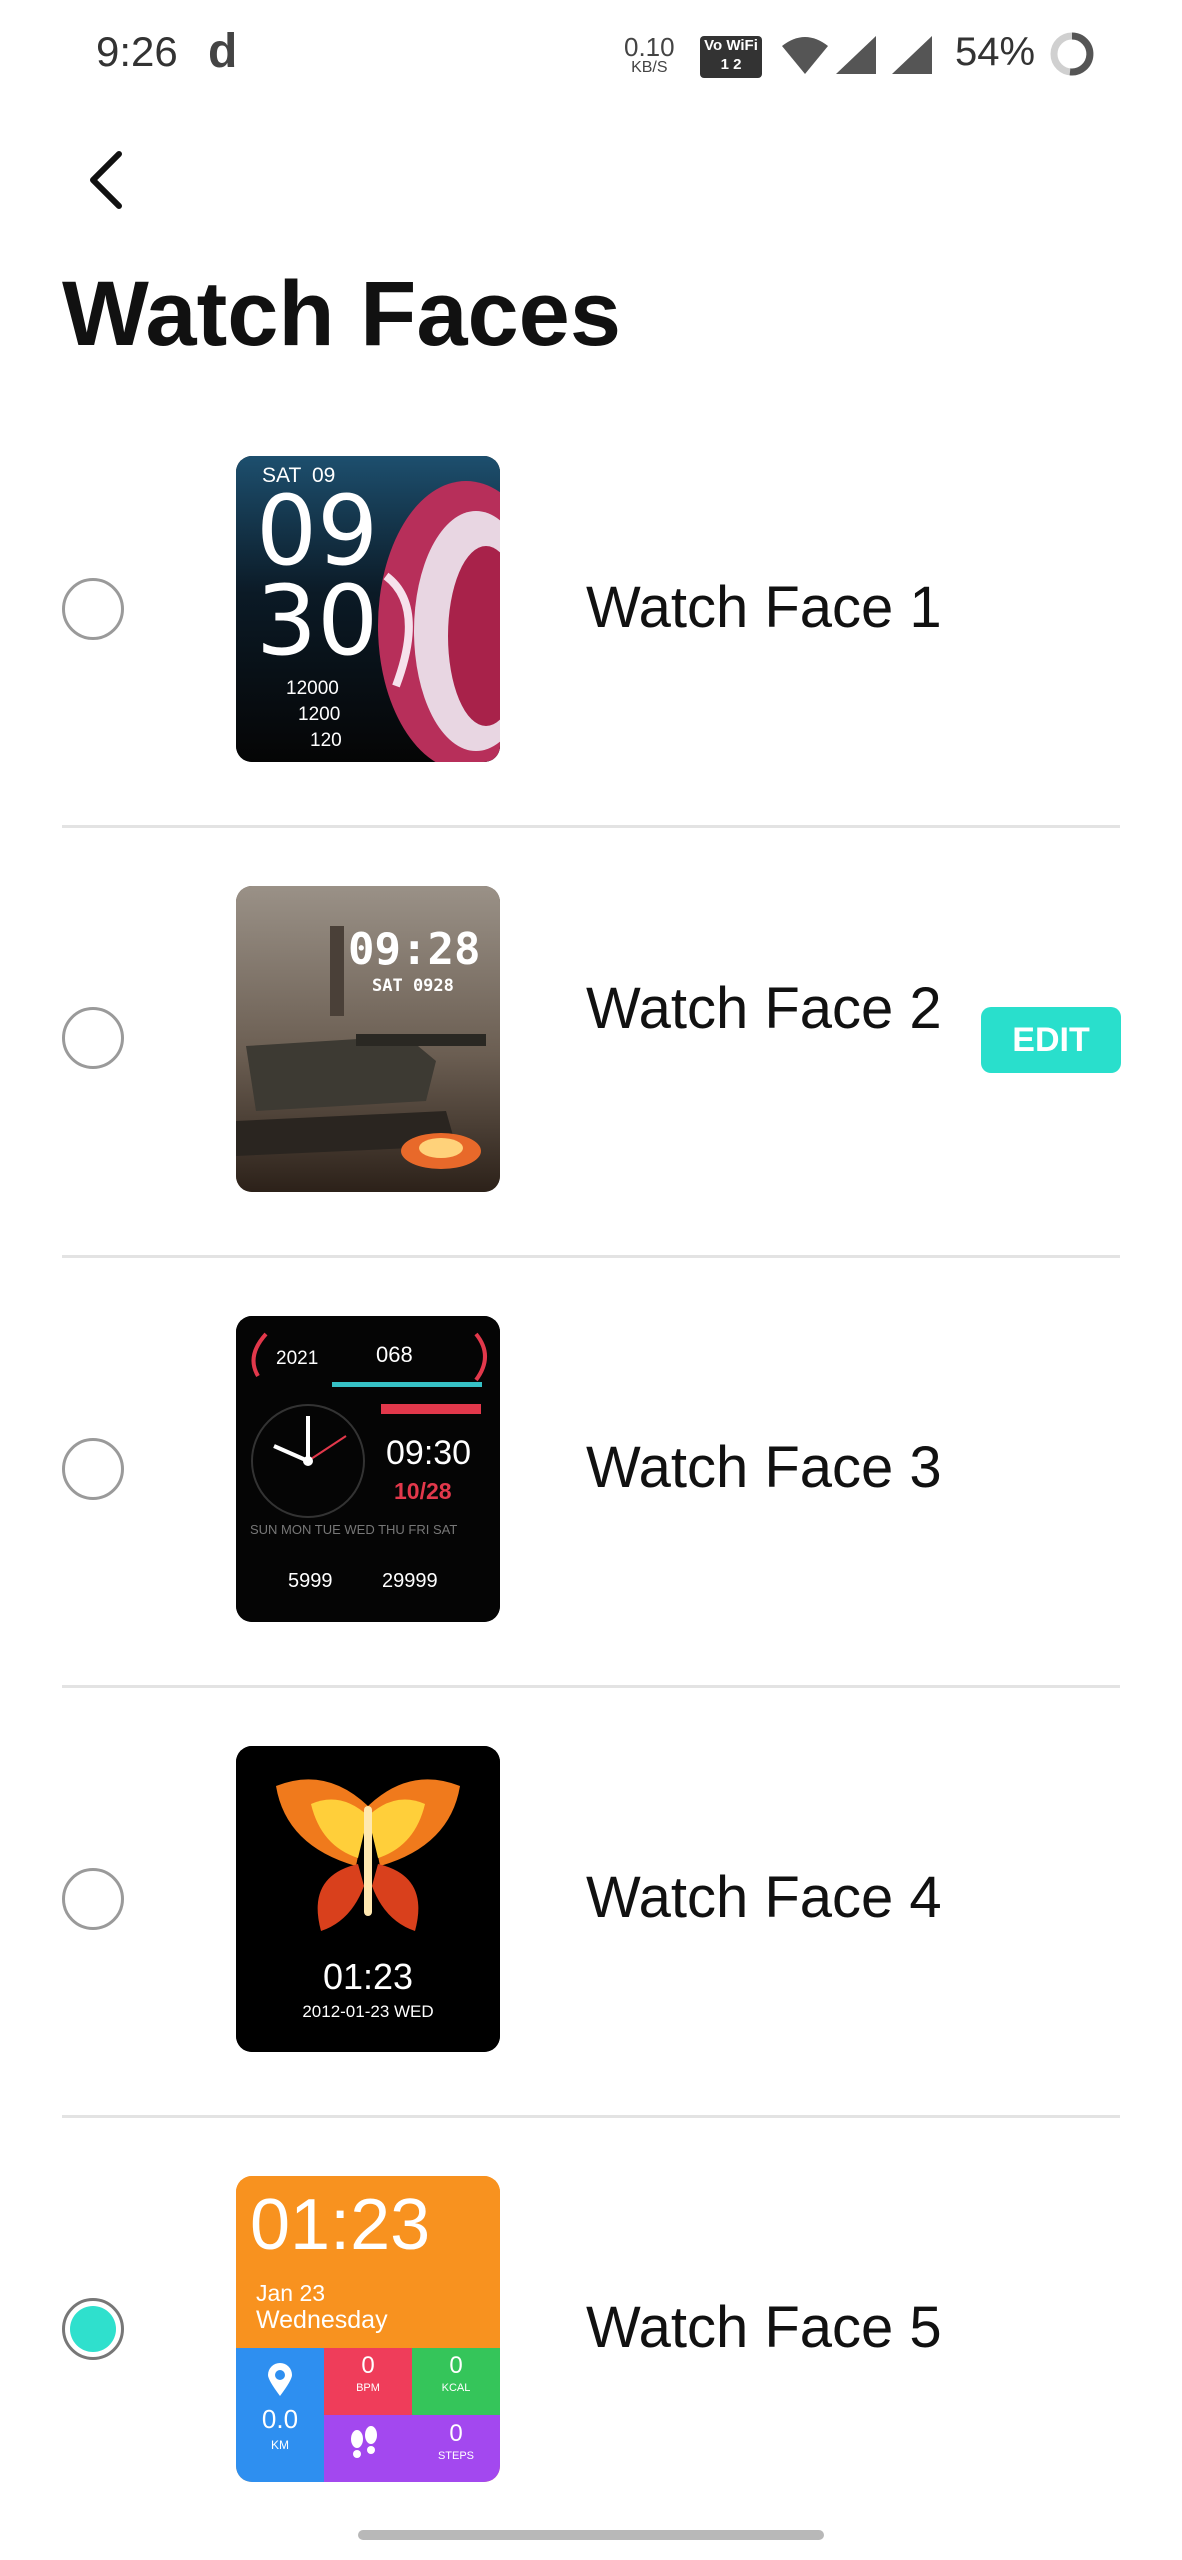  What do you see at coordinates (1072, 54) in the screenshot?
I see `battery-ring-icon` at bounding box center [1072, 54].